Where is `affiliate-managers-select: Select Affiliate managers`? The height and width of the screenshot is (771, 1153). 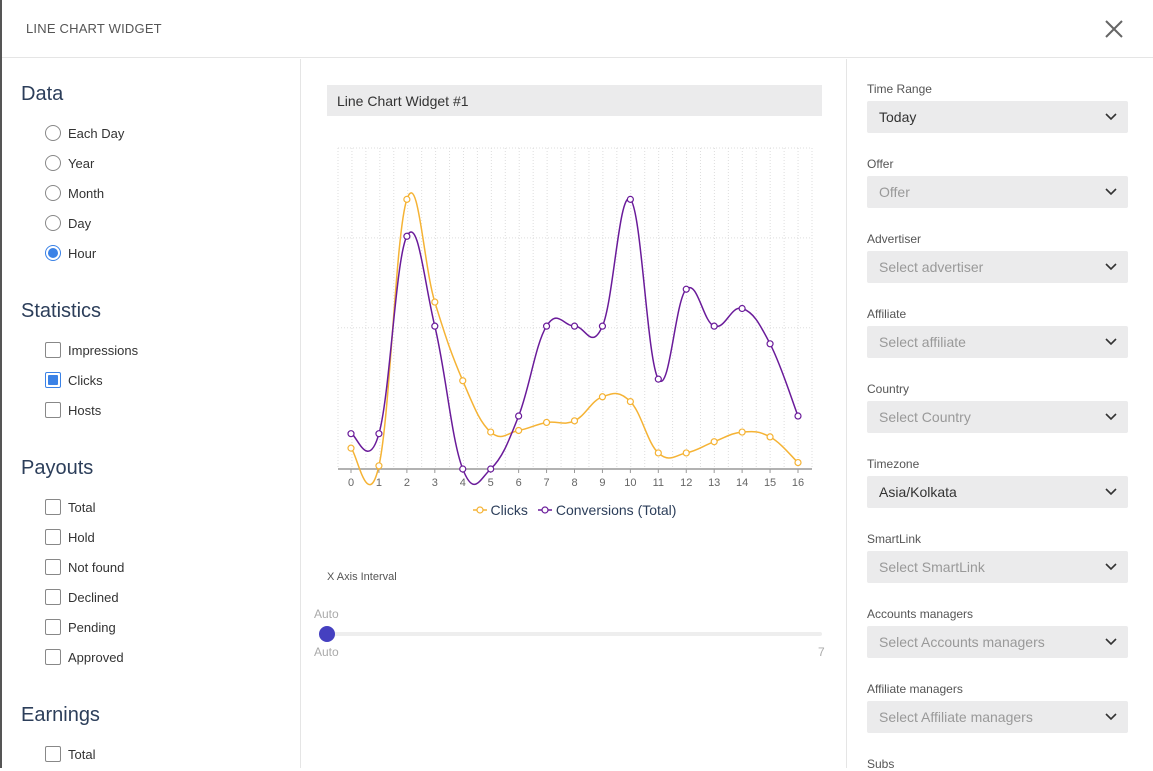
affiliate-managers-select: Select Affiliate managers is located at coordinates (997, 717).